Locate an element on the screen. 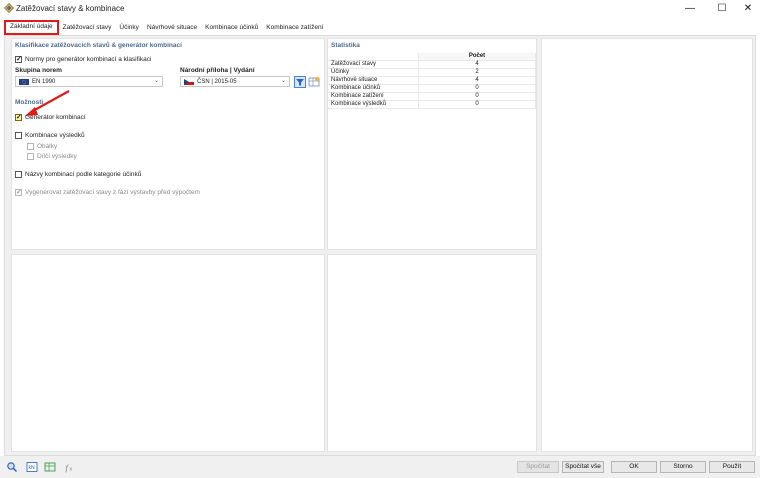  export-table-icon is located at coordinates (50, 467).